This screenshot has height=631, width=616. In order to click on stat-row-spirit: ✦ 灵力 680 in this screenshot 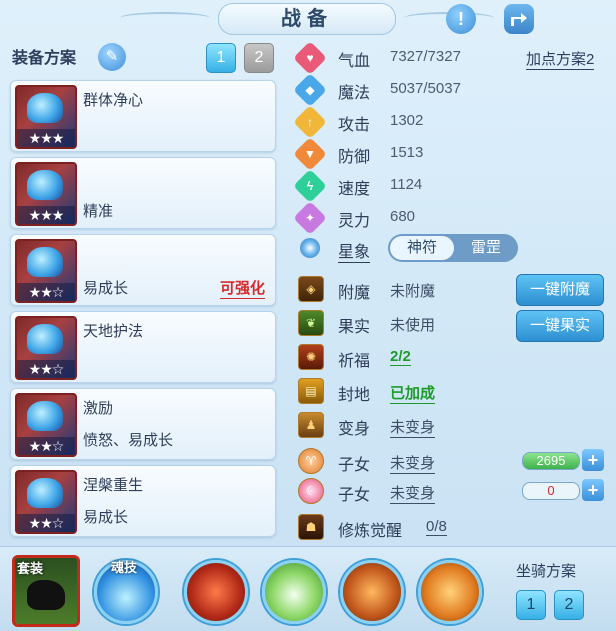, I will do `click(449, 218)`.